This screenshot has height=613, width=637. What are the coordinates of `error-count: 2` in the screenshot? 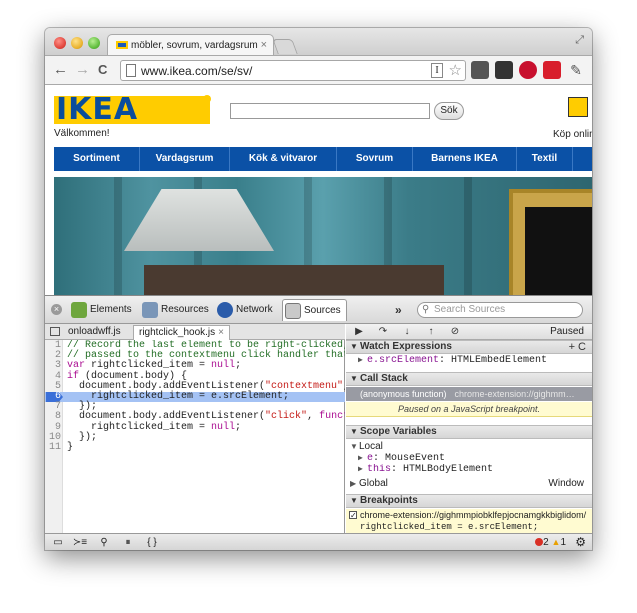 It's located at (546, 542).